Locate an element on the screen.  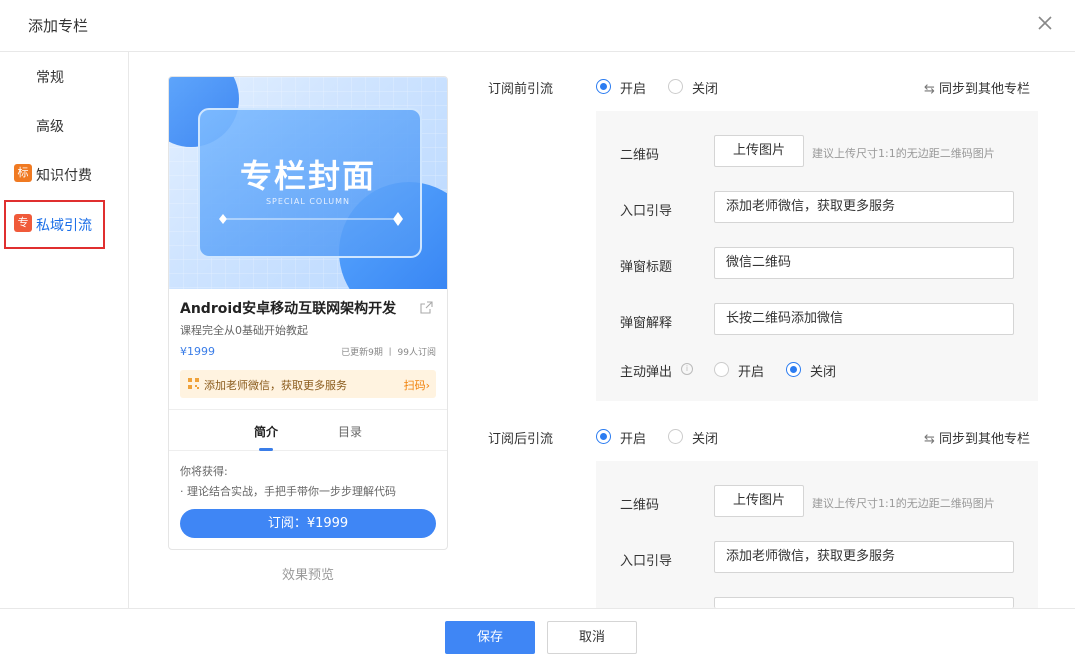
auto-popup-label: 主动弹出 is located at coordinates (646, 372).